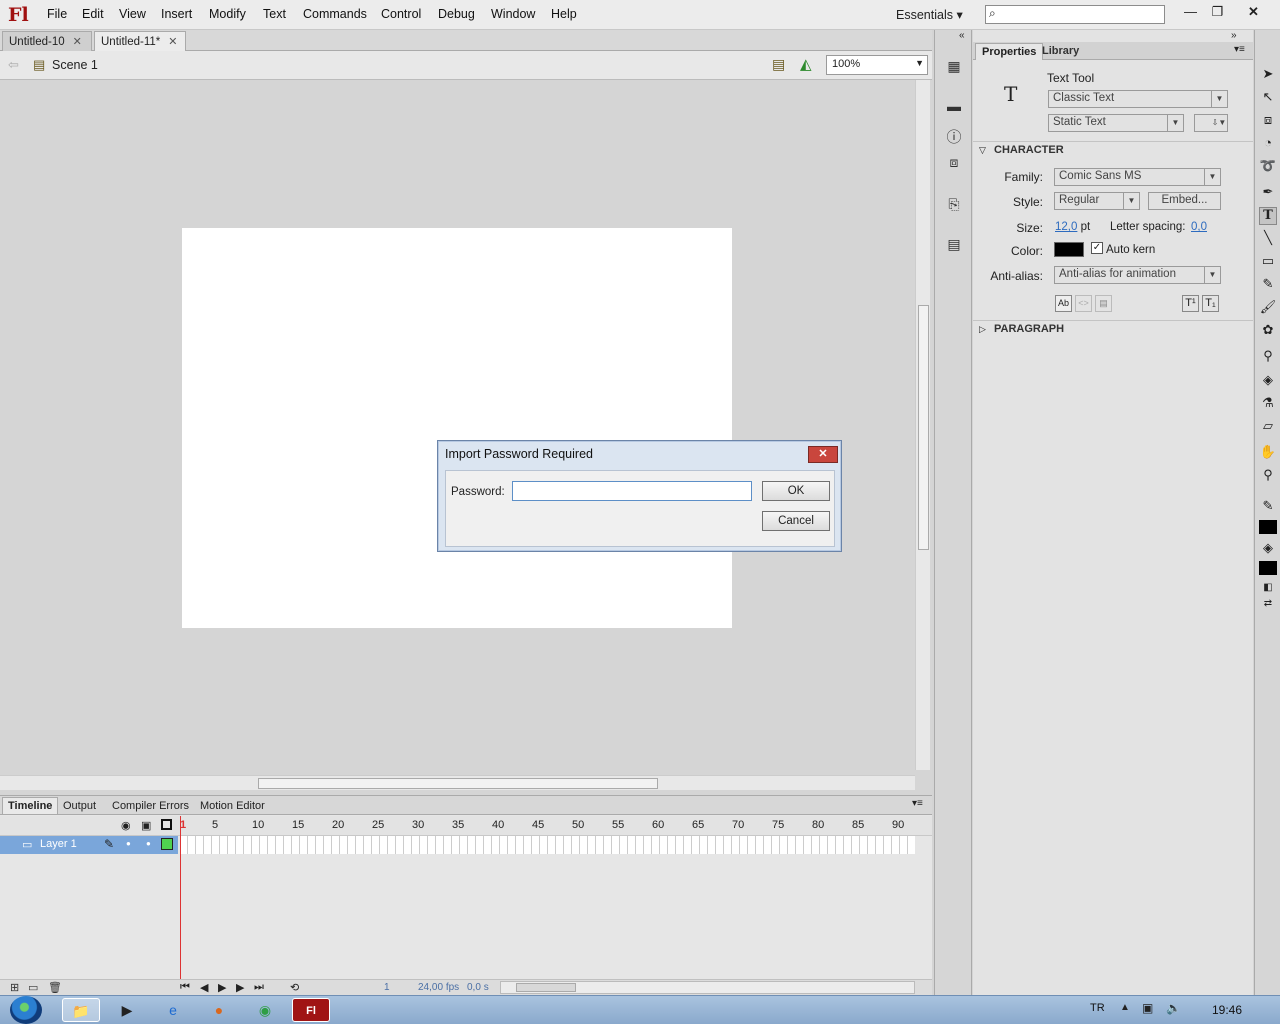 This screenshot has height=1024, width=1280. Describe the element at coordinates (1268, 75) in the screenshot. I see `selection-tool-icon: ➤` at that location.